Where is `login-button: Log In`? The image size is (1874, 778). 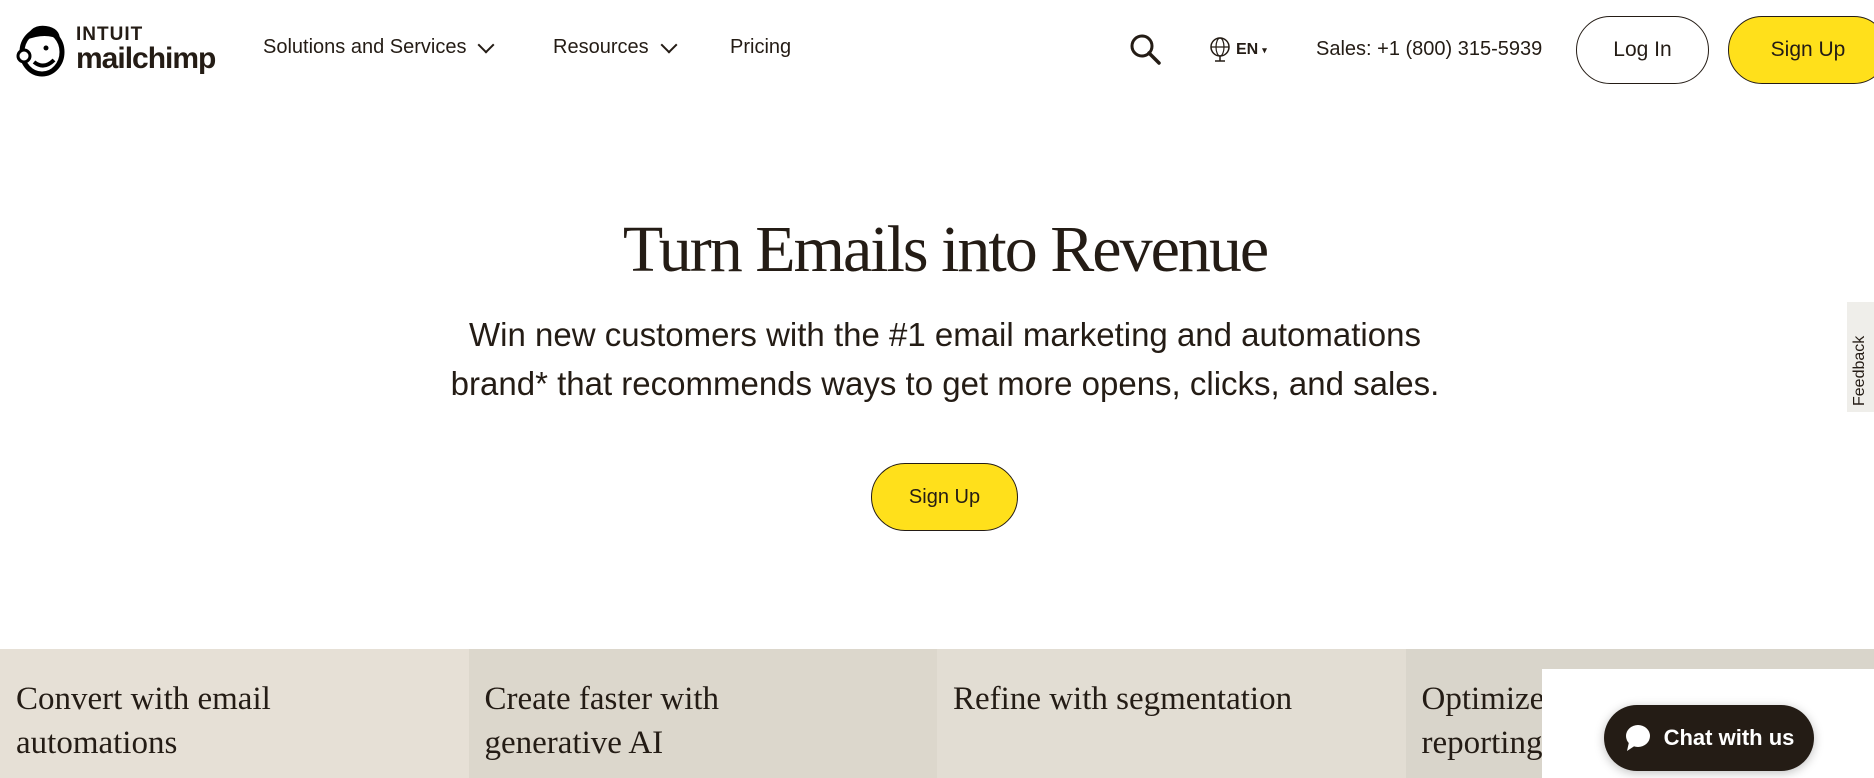
login-button: Log In is located at coordinates (1642, 50).